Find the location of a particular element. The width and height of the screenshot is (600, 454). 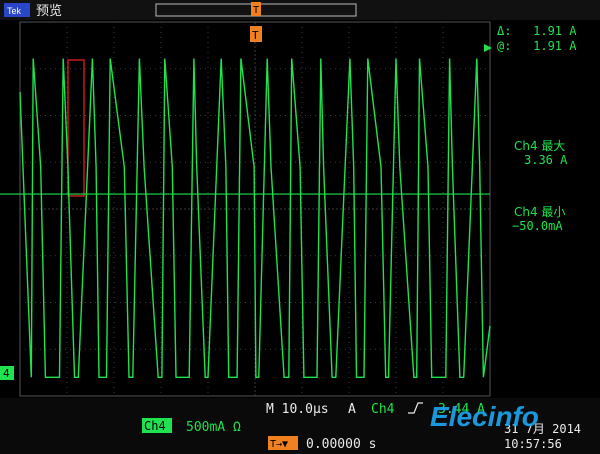

cursor-at-readout: @: 1.91 A is located at coordinates (537, 46).